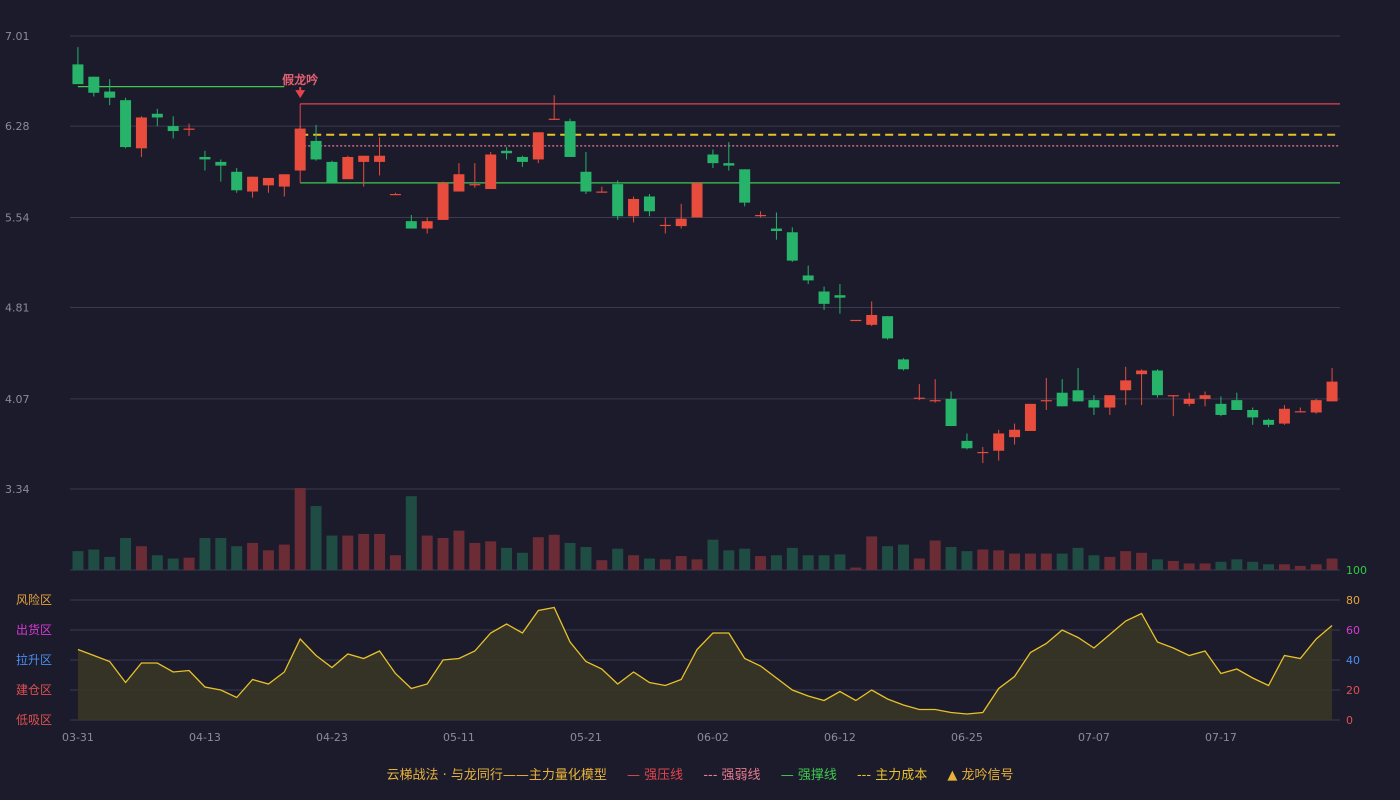  I want to click on legend-item-strong-support: — 强撑线, so click(811, 775).